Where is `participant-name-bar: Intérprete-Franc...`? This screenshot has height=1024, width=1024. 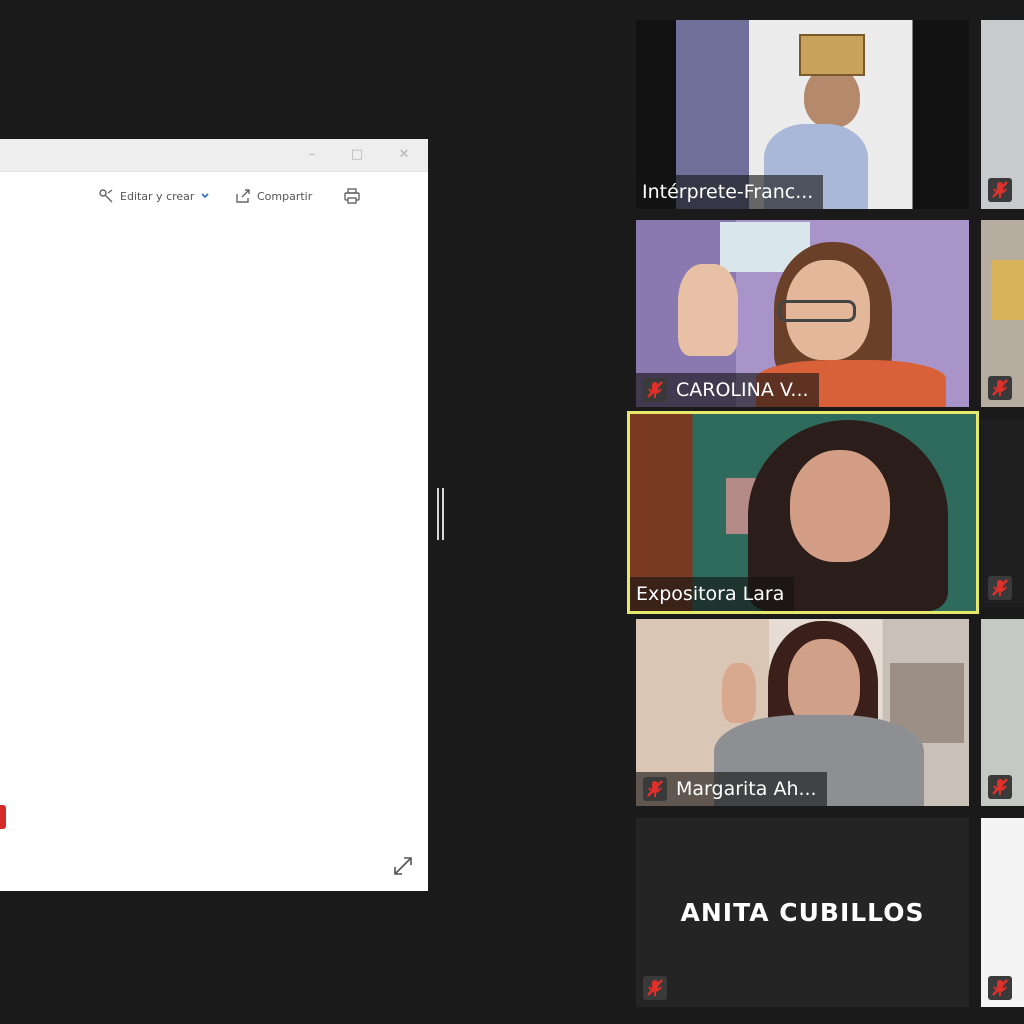
participant-name-bar: Intérprete-Franc... is located at coordinates (730, 192).